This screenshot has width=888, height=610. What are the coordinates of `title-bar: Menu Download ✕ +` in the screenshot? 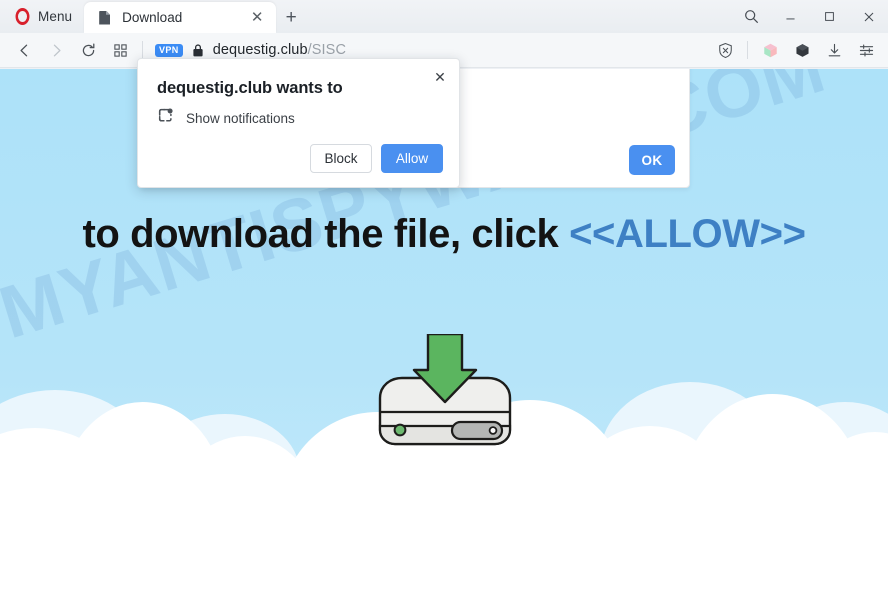 It's located at (444, 17).